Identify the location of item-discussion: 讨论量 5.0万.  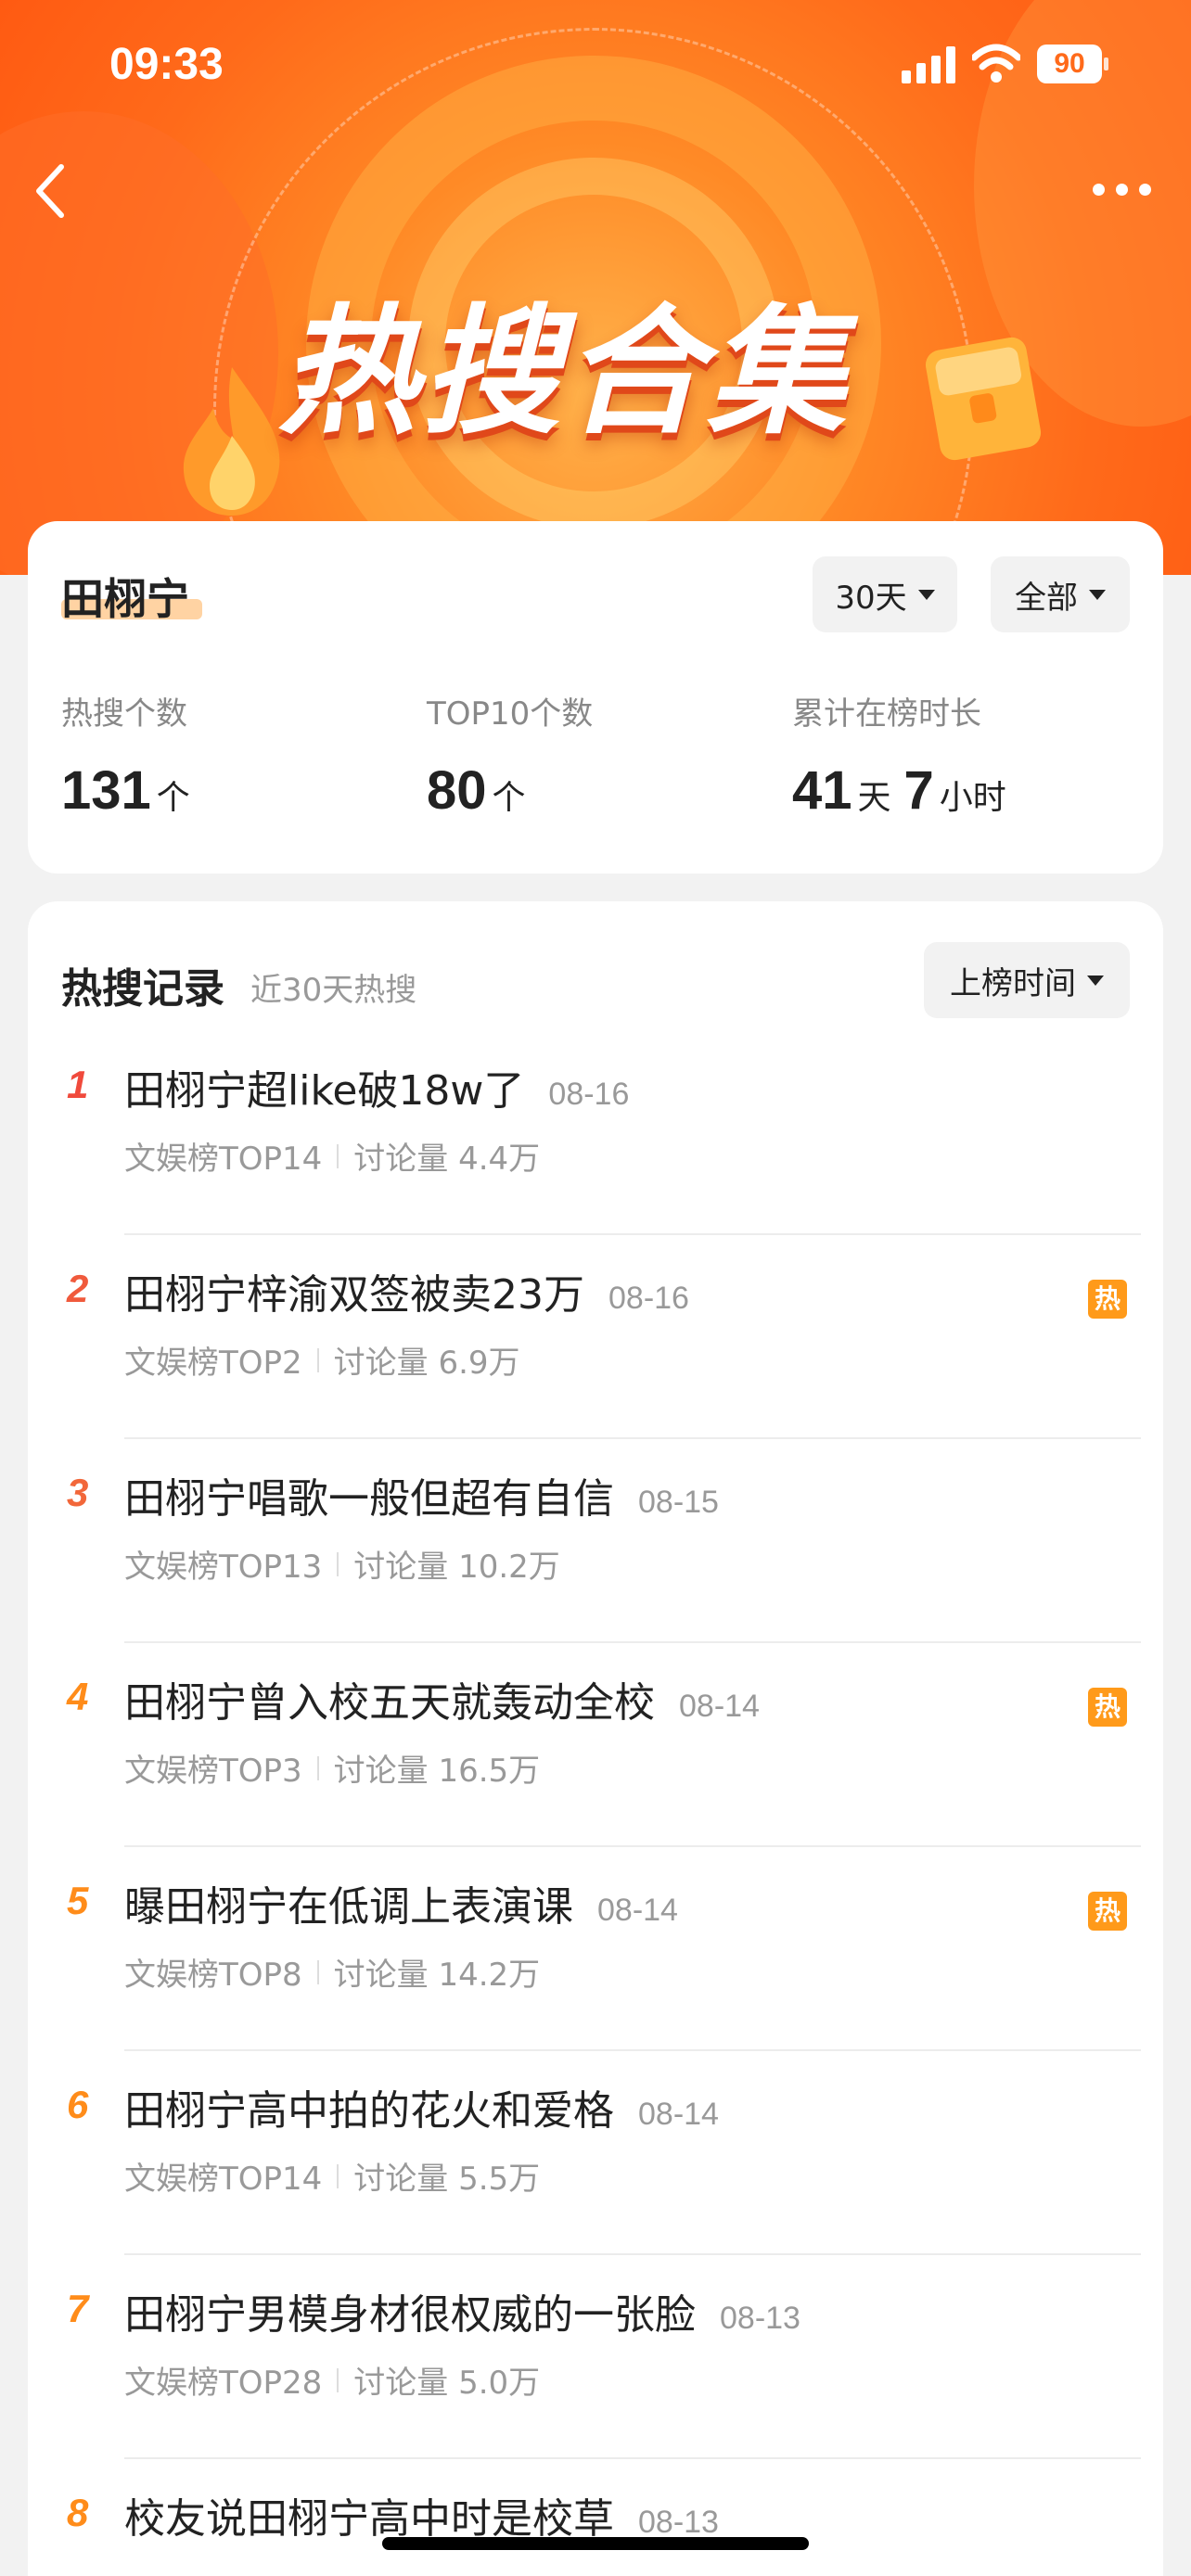
(447, 2383).